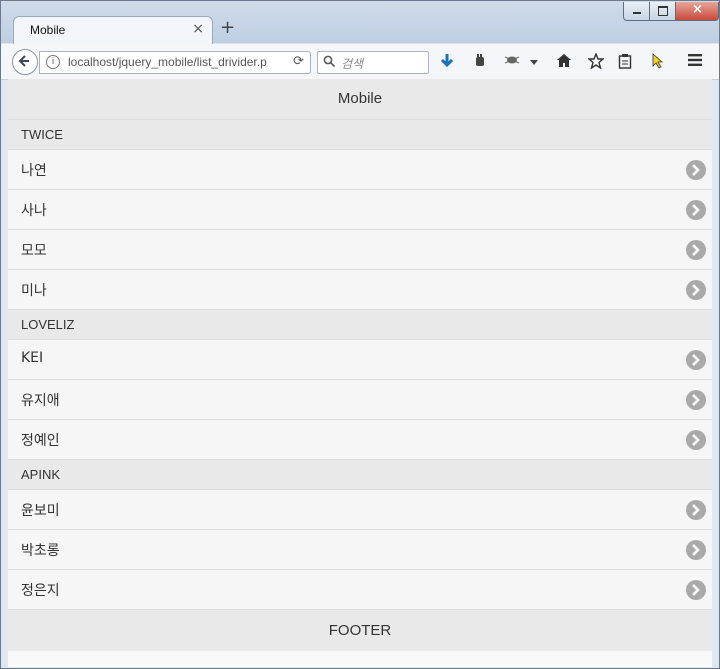  I want to click on list-item: 박초롱, so click(360, 550).